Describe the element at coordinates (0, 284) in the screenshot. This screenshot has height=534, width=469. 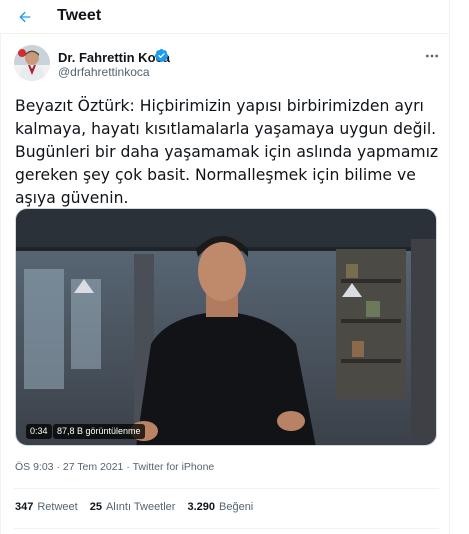
I see `column-border-left` at that location.